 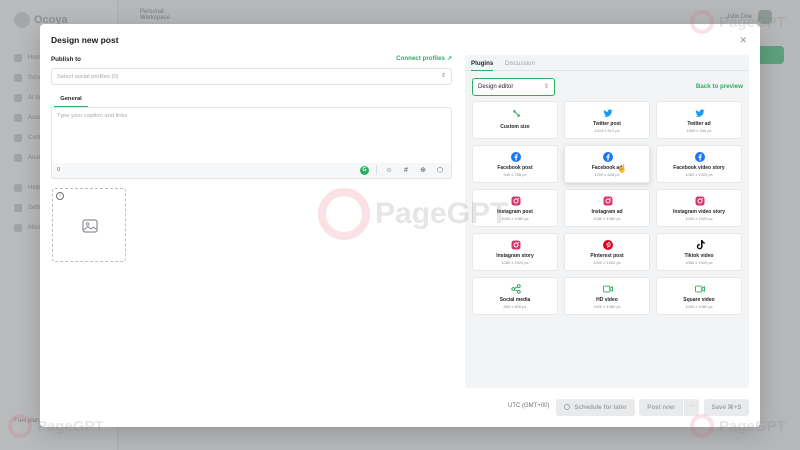 What do you see at coordinates (691, 407) in the screenshot?
I see `post-options-button: ···` at bounding box center [691, 407].